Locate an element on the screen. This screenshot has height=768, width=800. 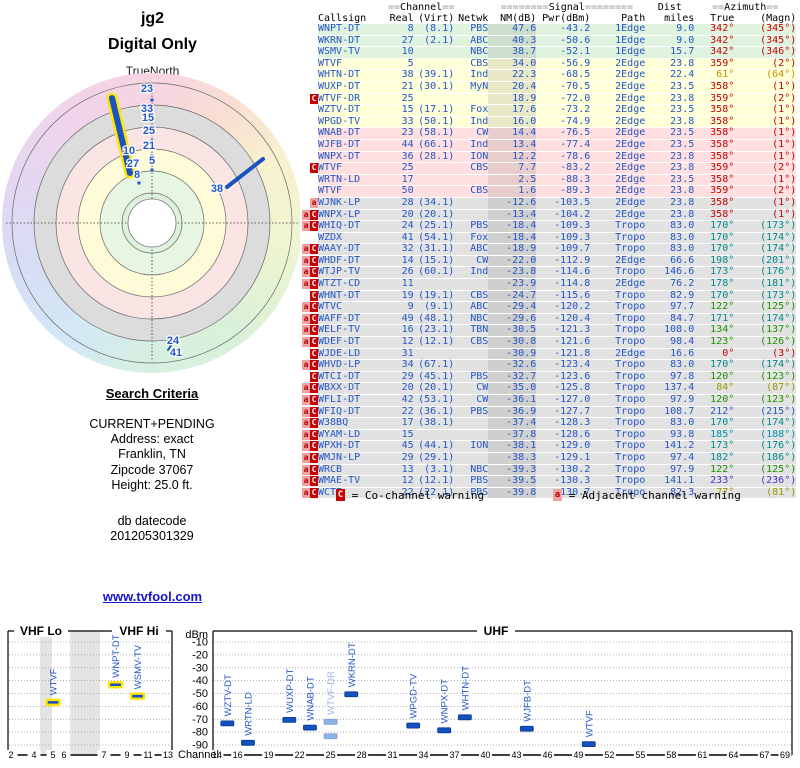
cell-callsign: WTVF-DR is located at coordinates (353, 99).